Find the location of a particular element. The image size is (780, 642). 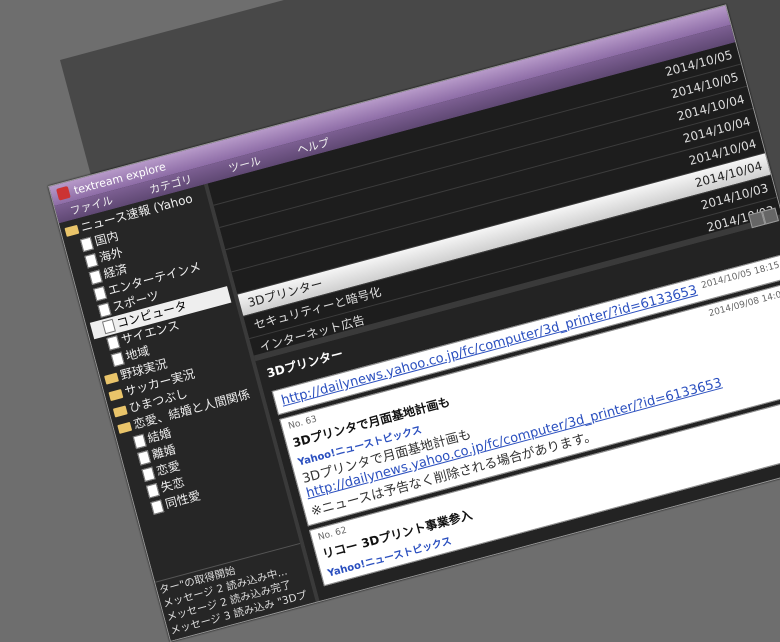

app-icon is located at coordinates (63, 193).